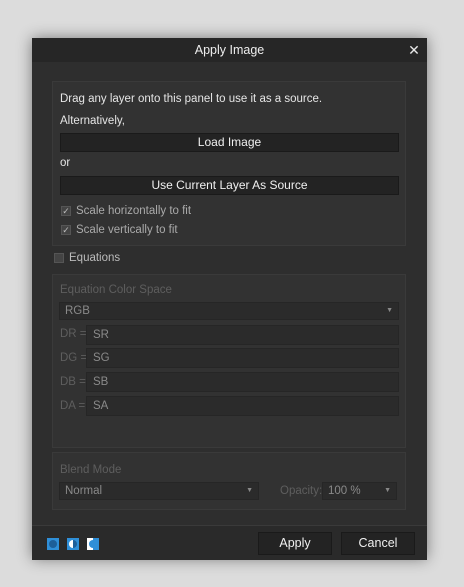 Image resolution: width=464 pixels, height=587 pixels. What do you see at coordinates (229, 185) in the screenshot?
I see `use-current-layer-button: Use Current Layer As Source` at bounding box center [229, 185].